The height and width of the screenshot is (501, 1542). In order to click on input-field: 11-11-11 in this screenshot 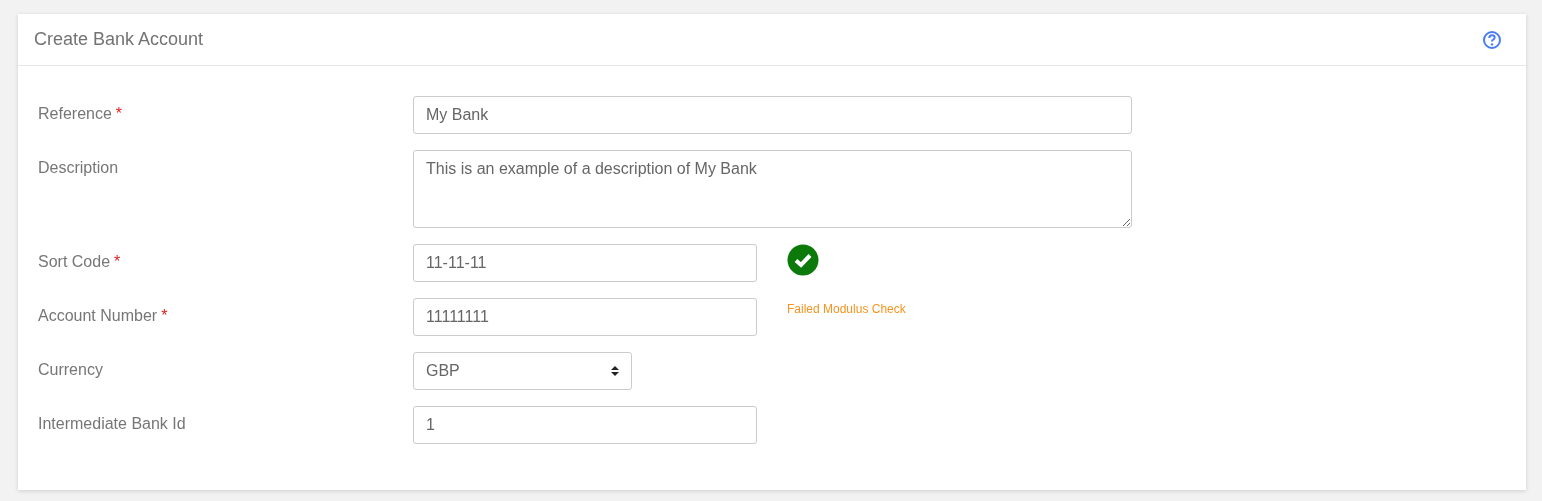, I will do `click(585, 263)`.